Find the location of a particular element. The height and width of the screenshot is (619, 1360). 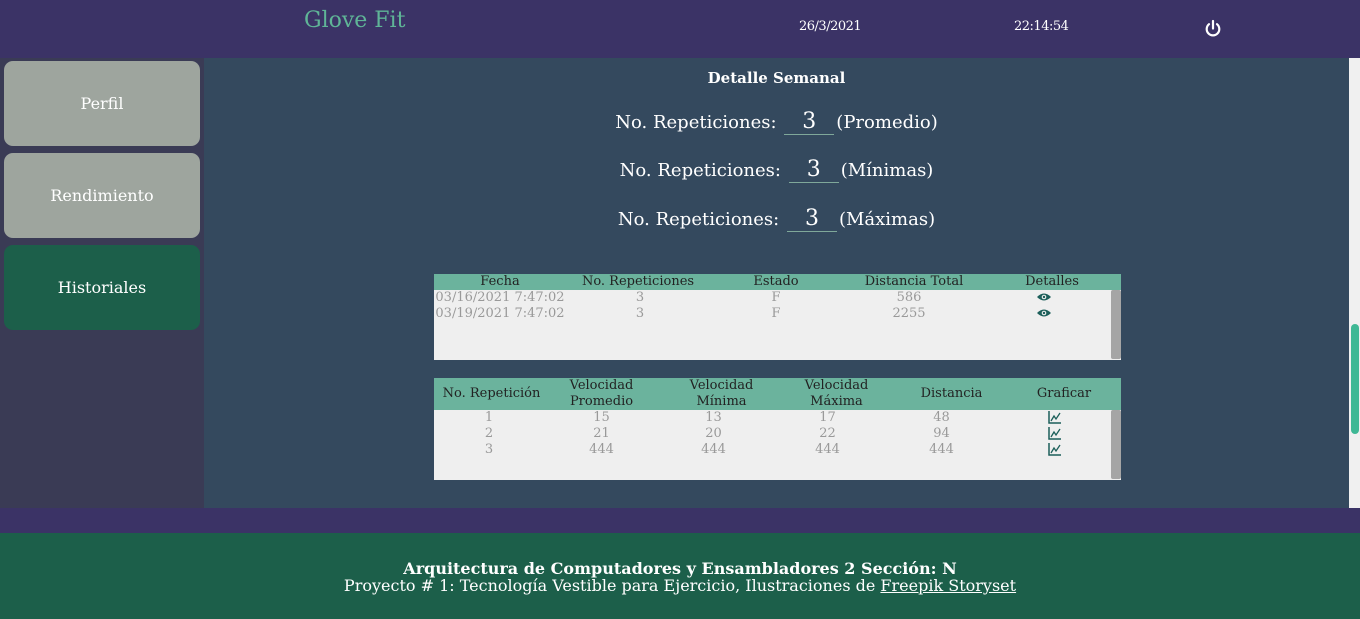

power-icon is located at coordinates (1213, 29).